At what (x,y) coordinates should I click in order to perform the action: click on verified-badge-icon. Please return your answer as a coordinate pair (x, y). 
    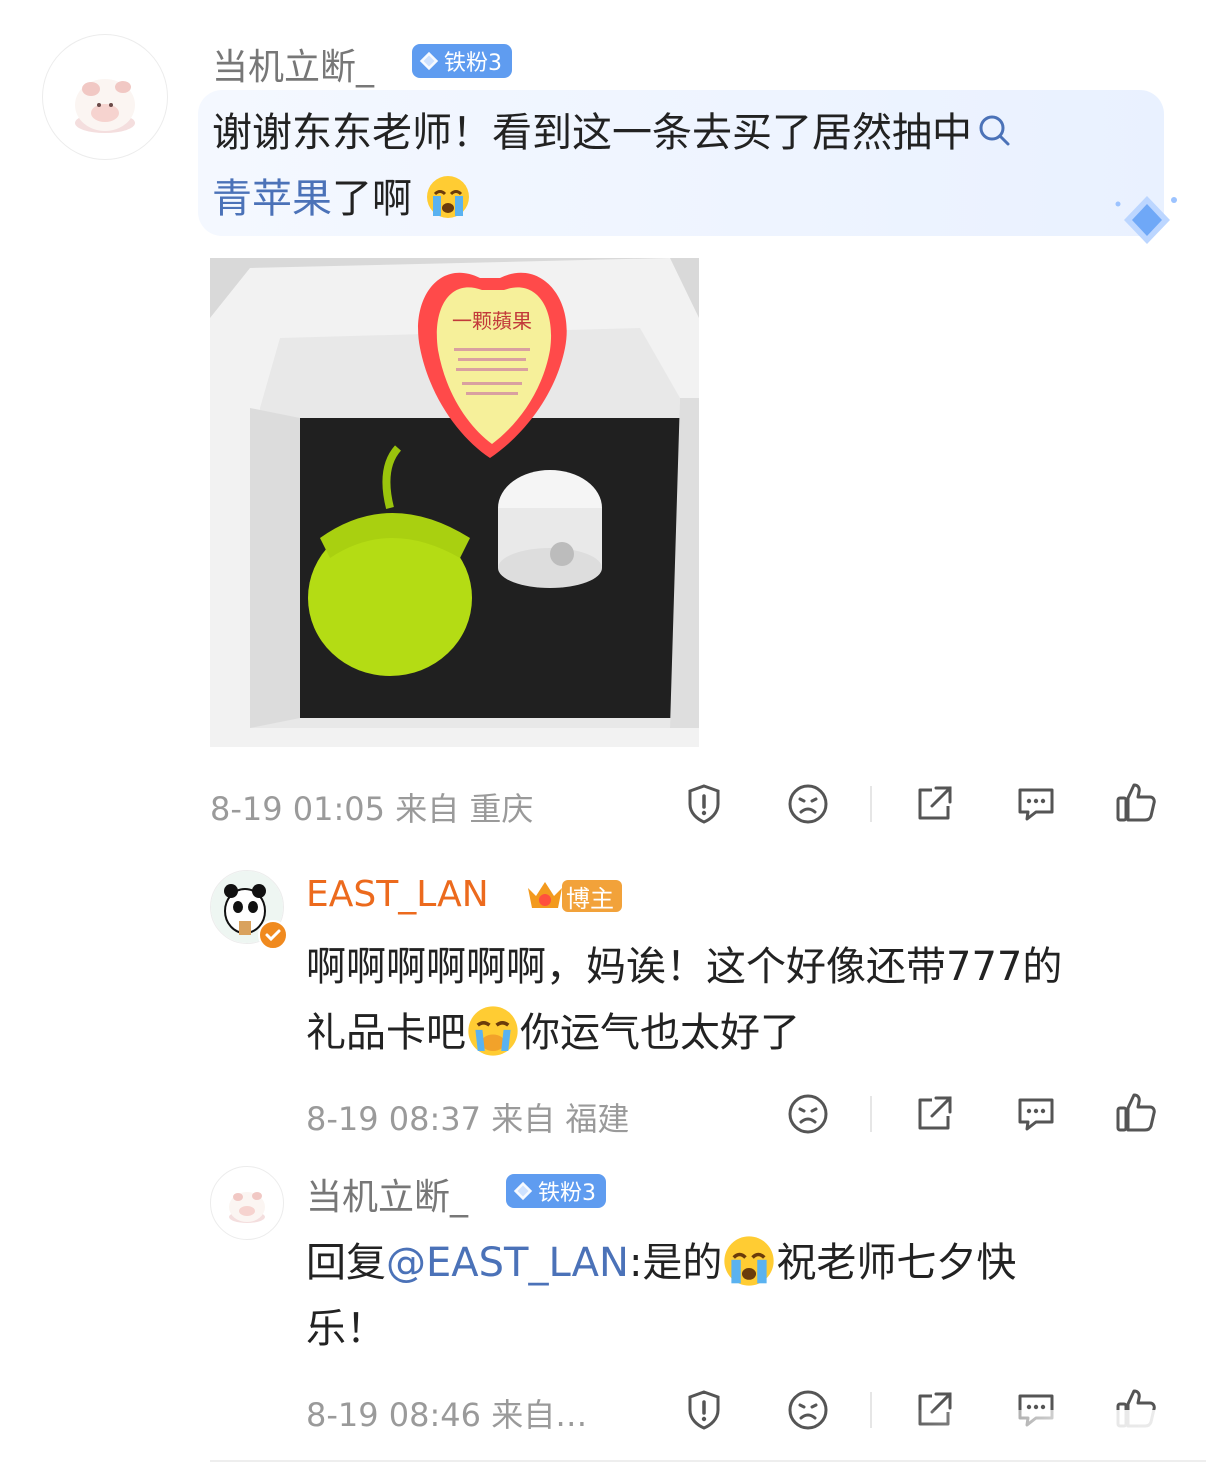
    Looking at the image, I should click on (273, 935).